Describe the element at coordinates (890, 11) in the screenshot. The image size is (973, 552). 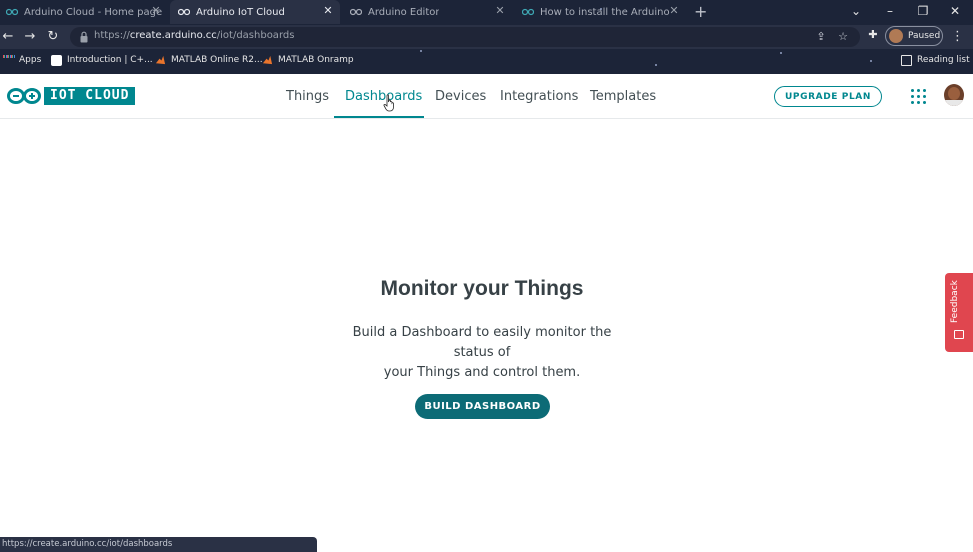
I see `minimize-icon: –` at that location.